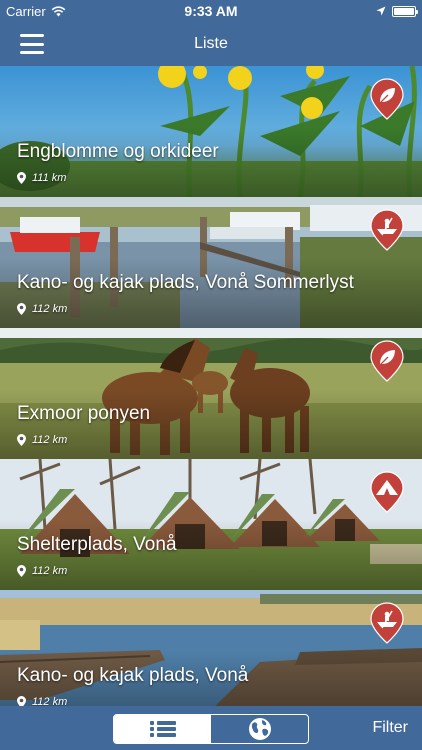 This screenshot has width=422, height=750. Describe the element at coordinates (185, 282) in the screenshot. I see `item-title: Kano- og kajak plads, Vonå Sommerlyst` at that location.